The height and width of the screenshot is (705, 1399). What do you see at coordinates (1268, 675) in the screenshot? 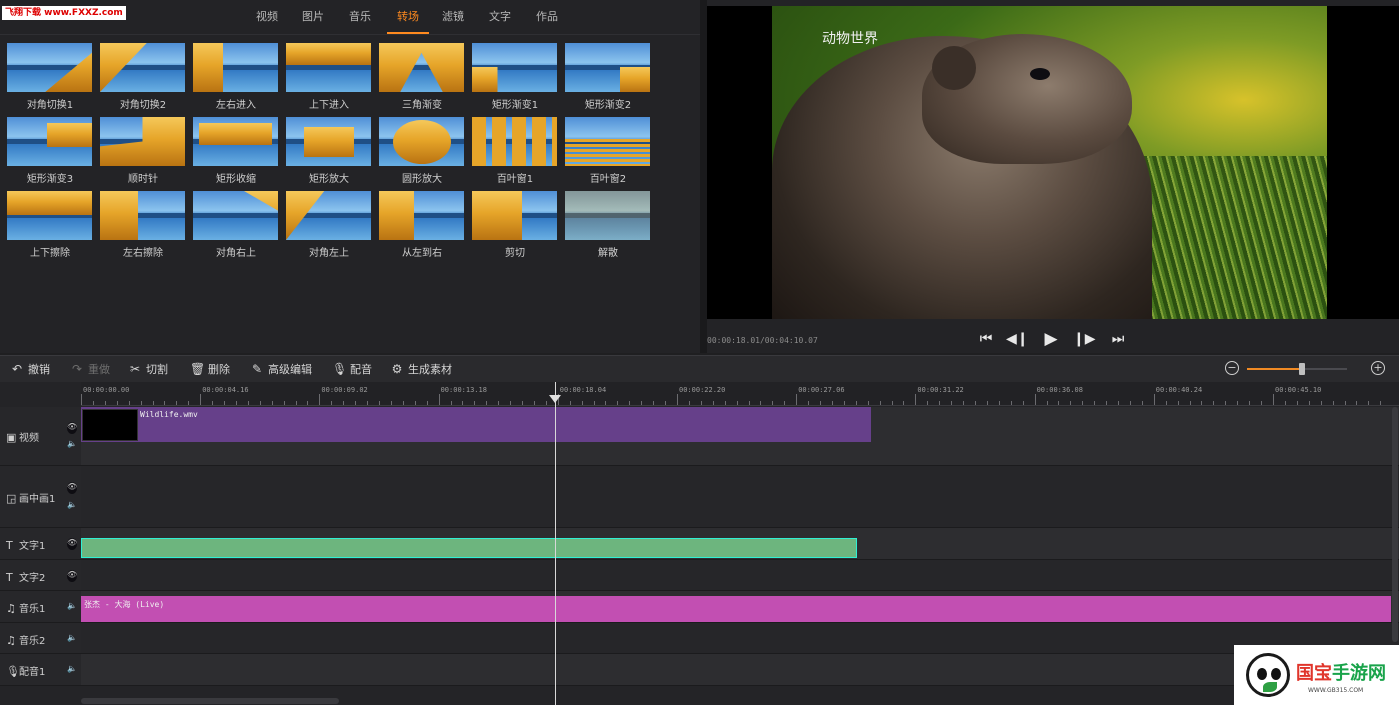
I see `panda-logo-icon` at bounding box center [1268, 675].